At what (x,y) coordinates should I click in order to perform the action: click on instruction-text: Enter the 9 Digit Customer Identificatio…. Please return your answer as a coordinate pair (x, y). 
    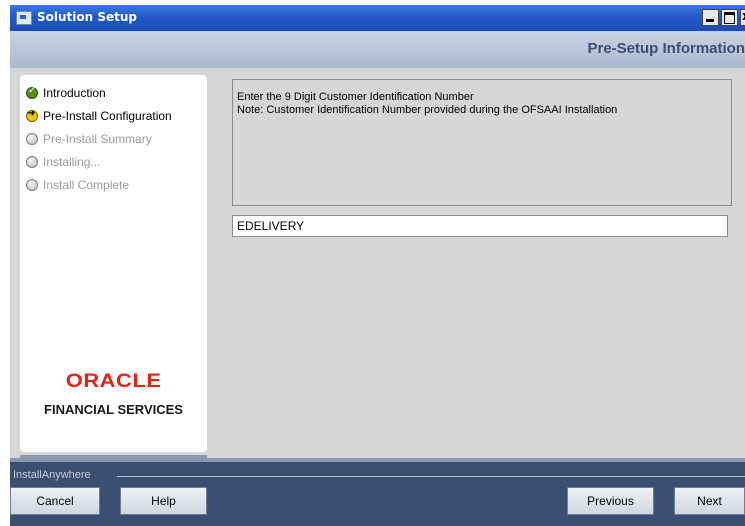
    Looking at the image, I should click on (355, 97).